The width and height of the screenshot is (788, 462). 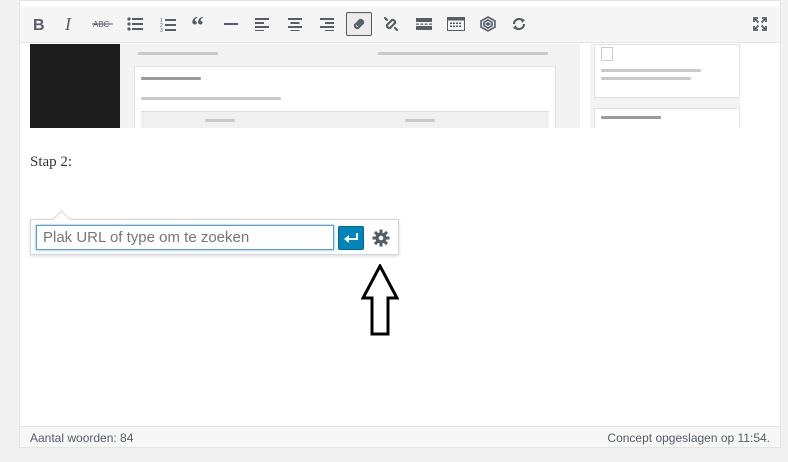 I want to click on link-icon, so click(x=359, y=24).